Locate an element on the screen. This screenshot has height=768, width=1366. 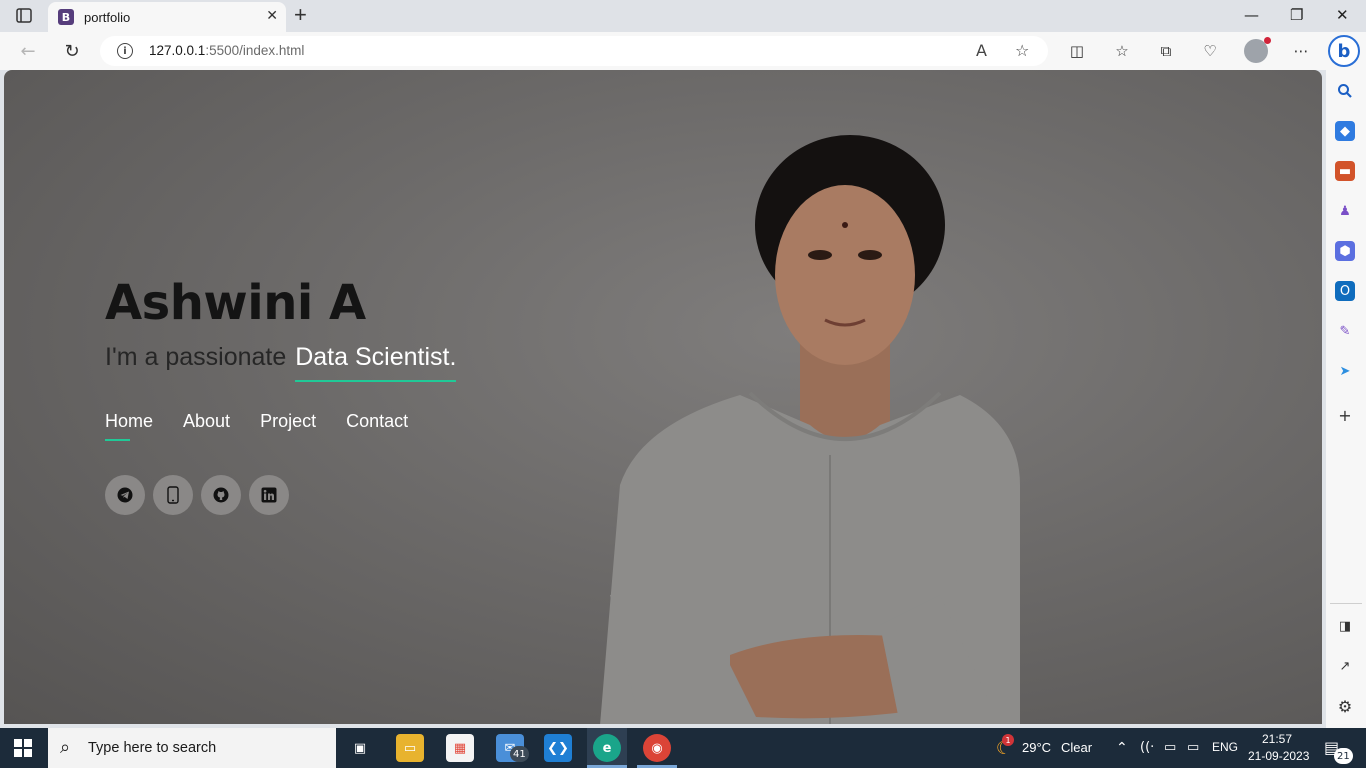
tab-title: portfolio is located at coordinates (107, 17).